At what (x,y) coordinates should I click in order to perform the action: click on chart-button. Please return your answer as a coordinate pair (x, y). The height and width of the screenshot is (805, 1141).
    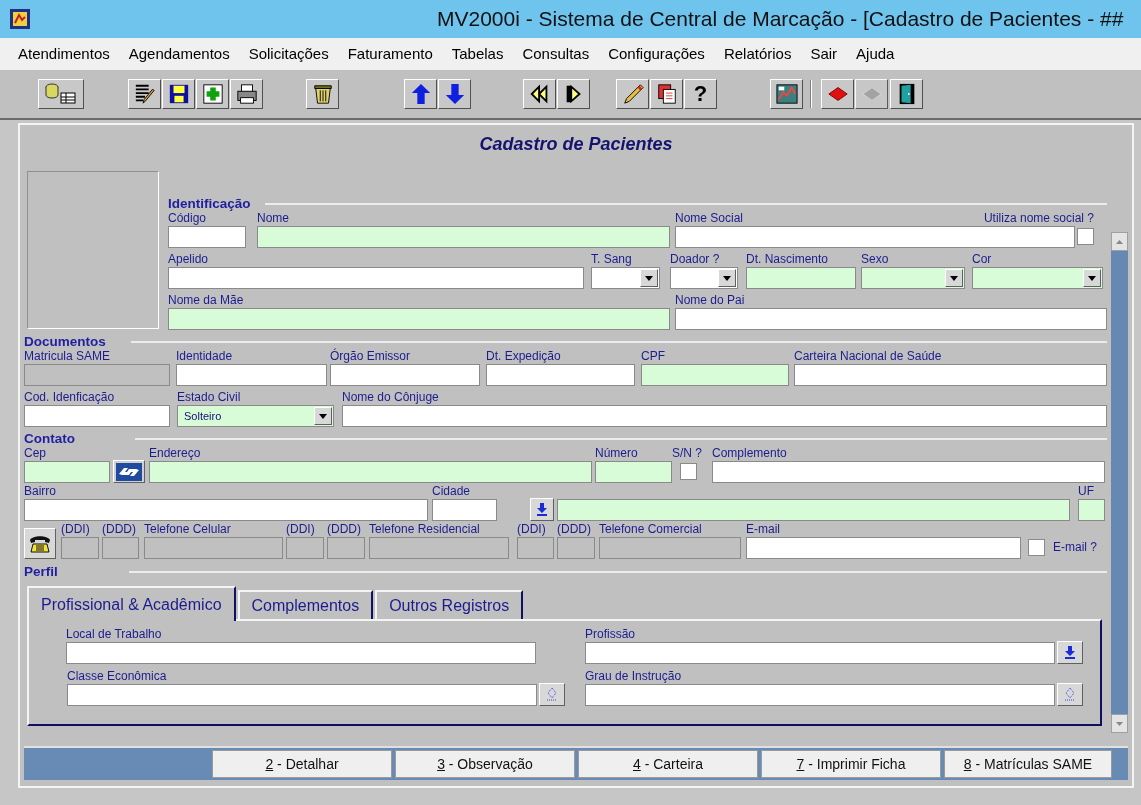
    Looking at the image, I should click on (786, 94).